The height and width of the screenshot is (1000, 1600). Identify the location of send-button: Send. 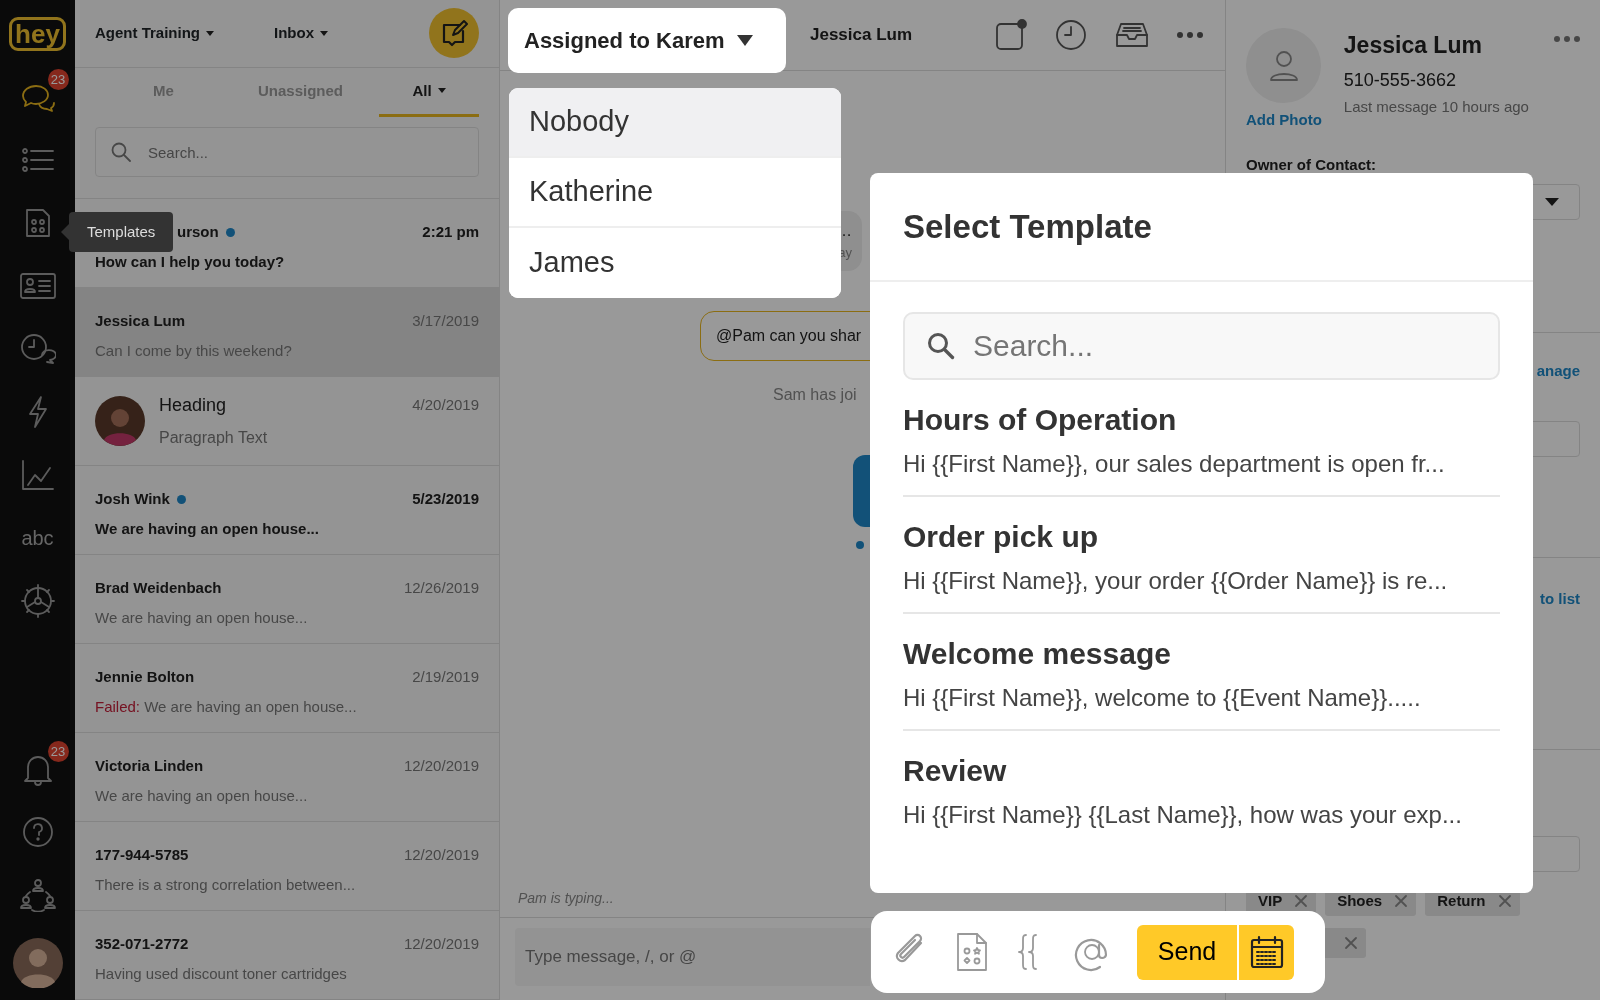
(1187, 952).